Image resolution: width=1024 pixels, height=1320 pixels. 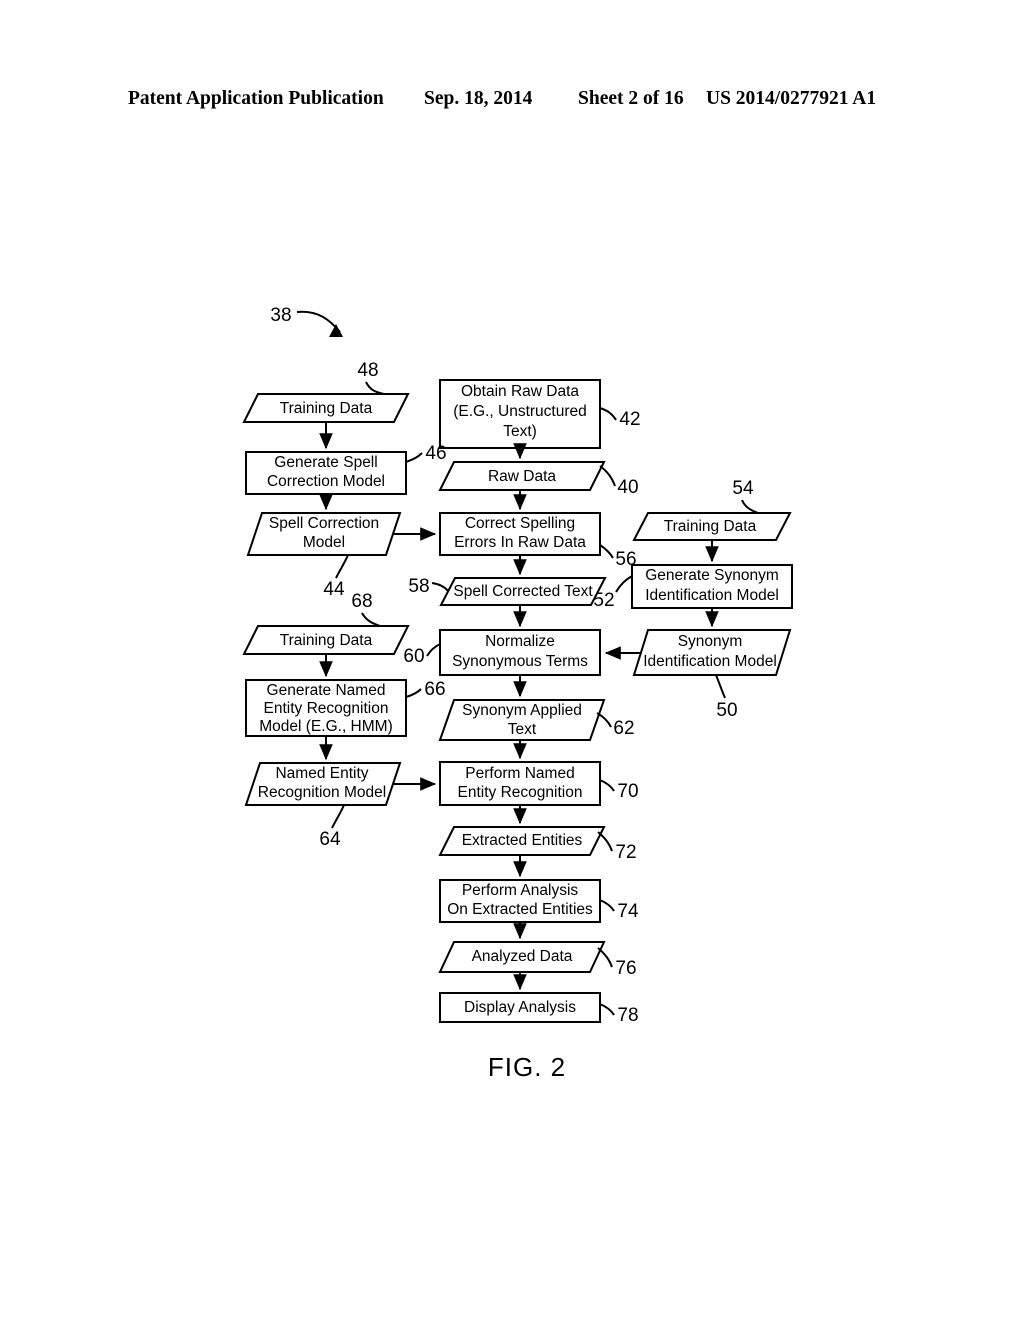 I want to click on ref-44-leader, so click(x=342, y=566).